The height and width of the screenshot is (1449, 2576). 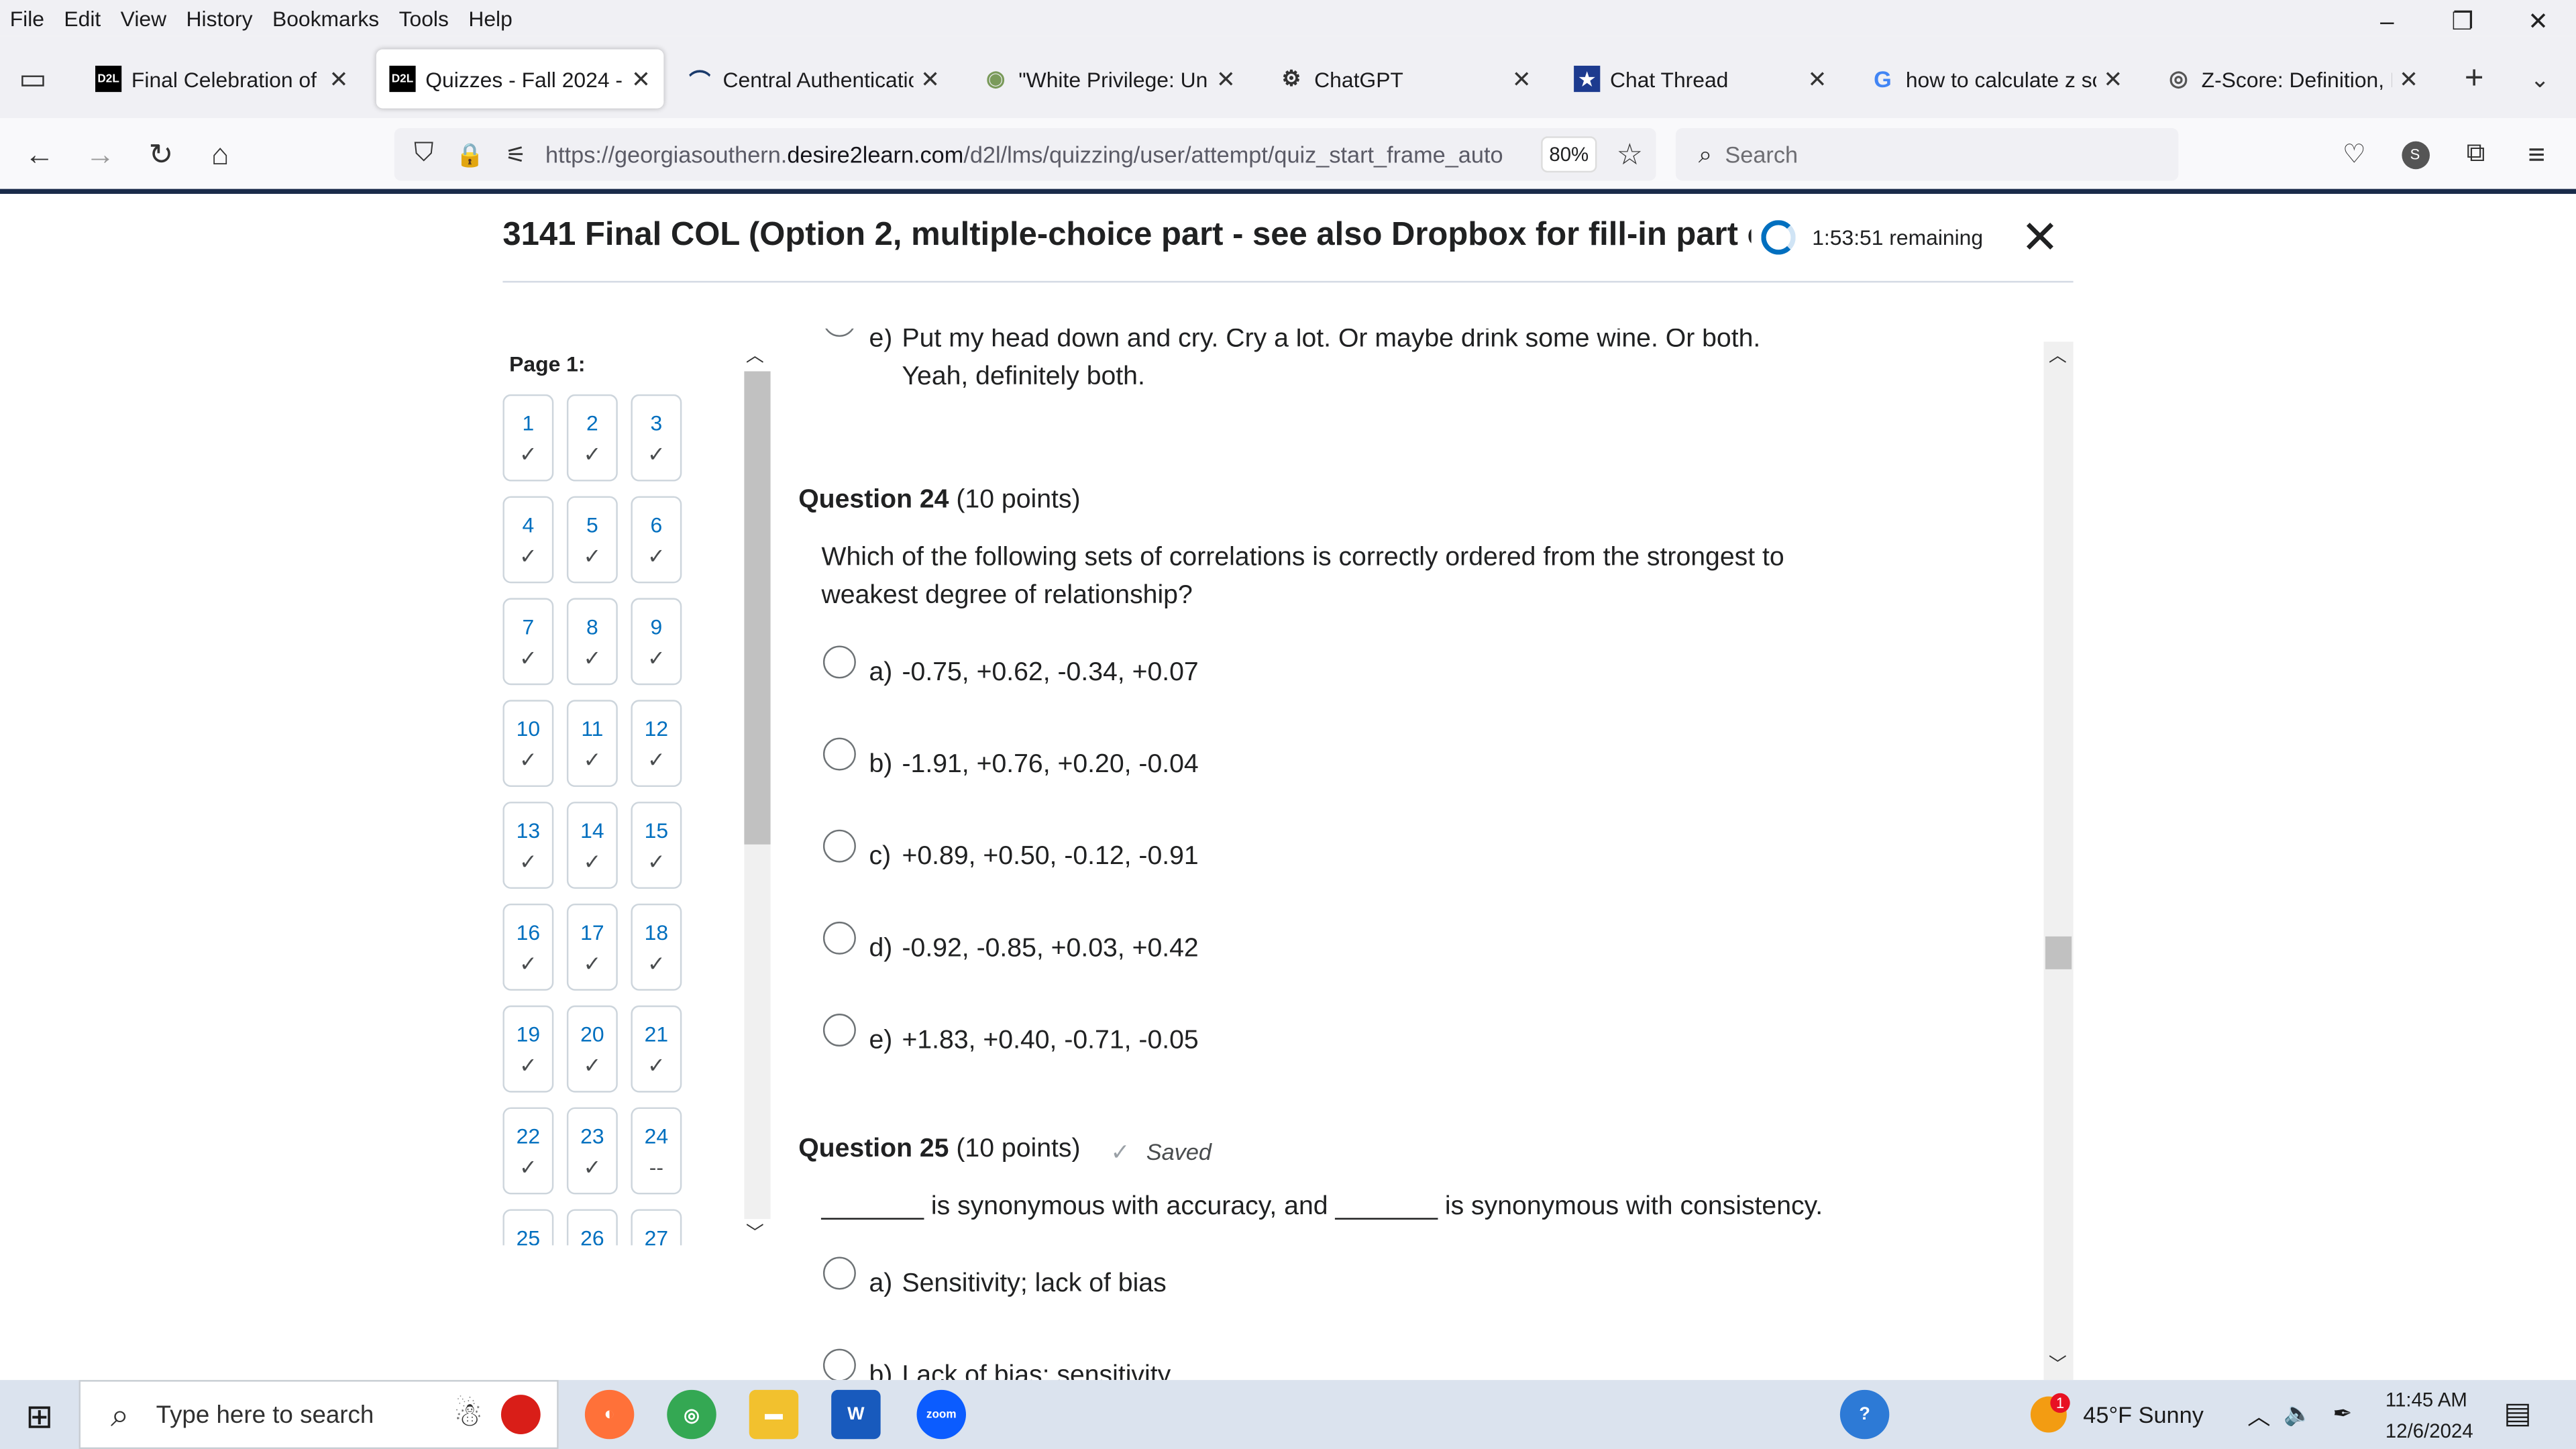 I want to click on account-icon: S, so click(x=2415, y=154).